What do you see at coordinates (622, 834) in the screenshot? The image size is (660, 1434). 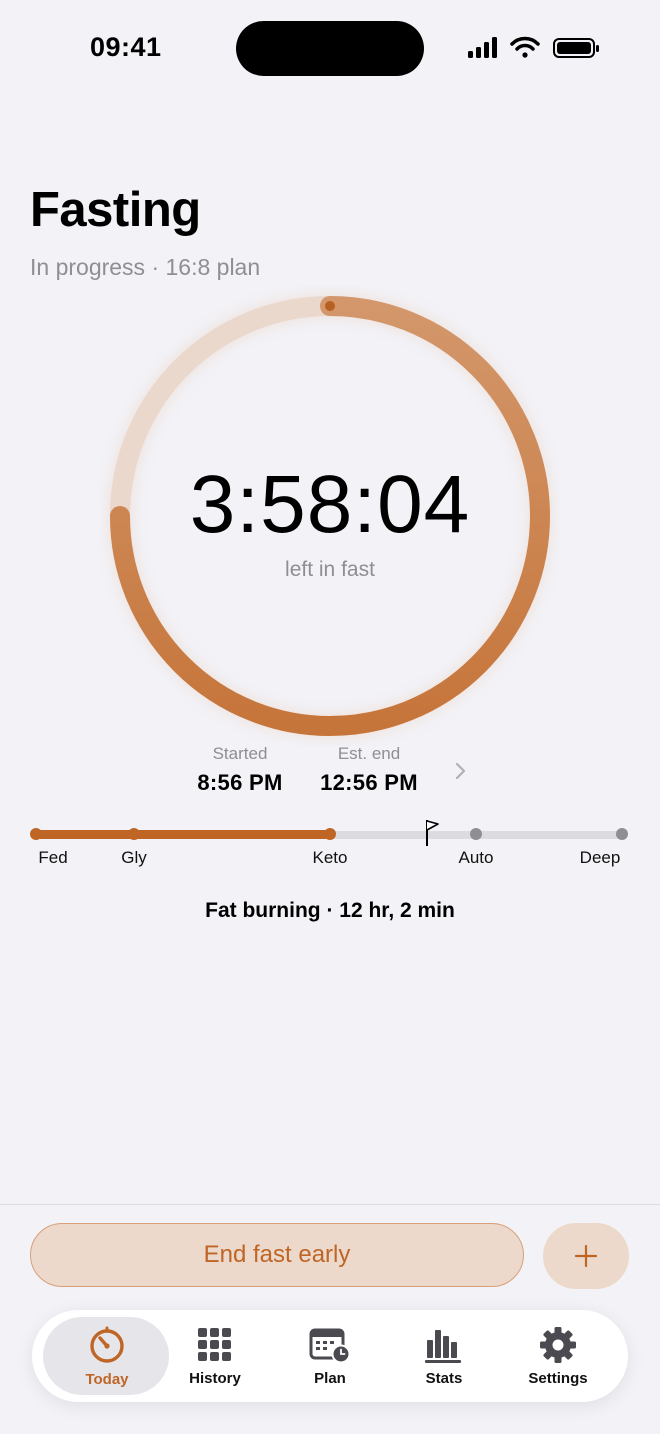 I see `stage-dot-deep` at bounding box center [622, 834].